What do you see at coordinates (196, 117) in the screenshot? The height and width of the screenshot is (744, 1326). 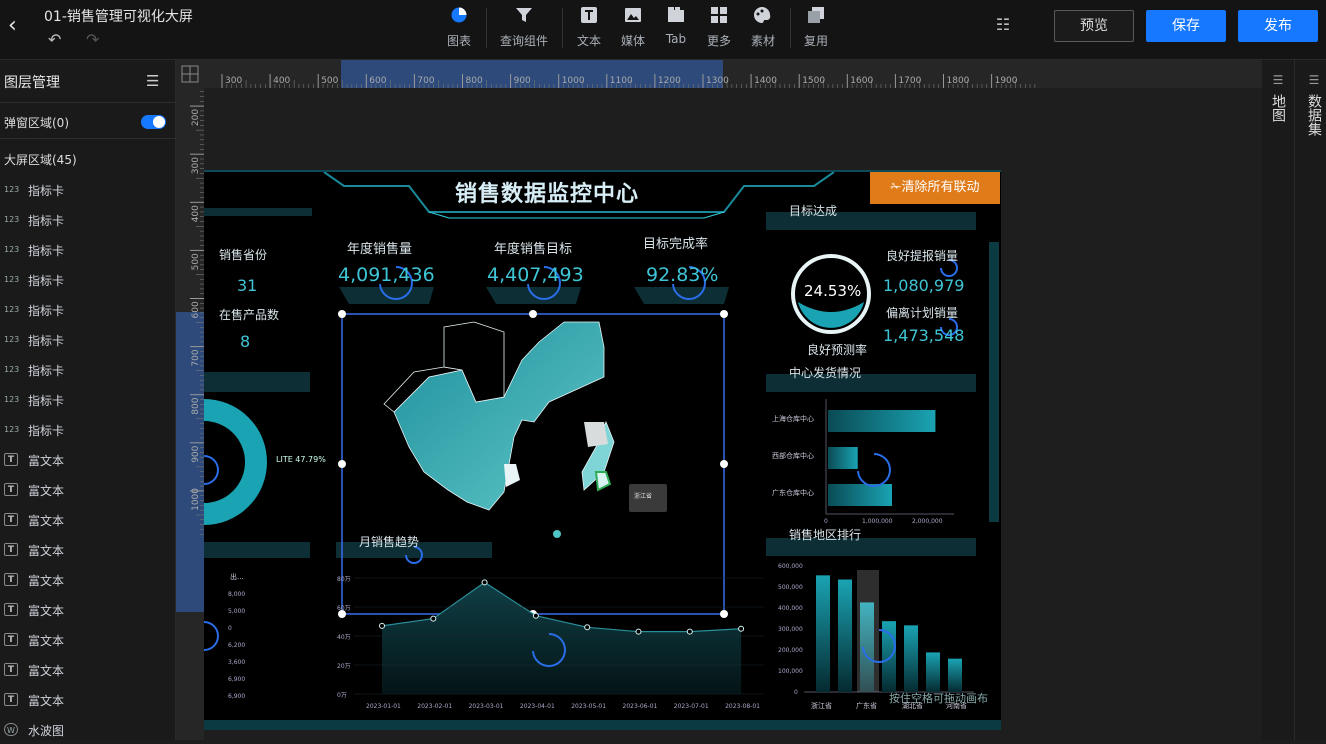 I see `ruler-label: 200` at bounding box center [196, 117].